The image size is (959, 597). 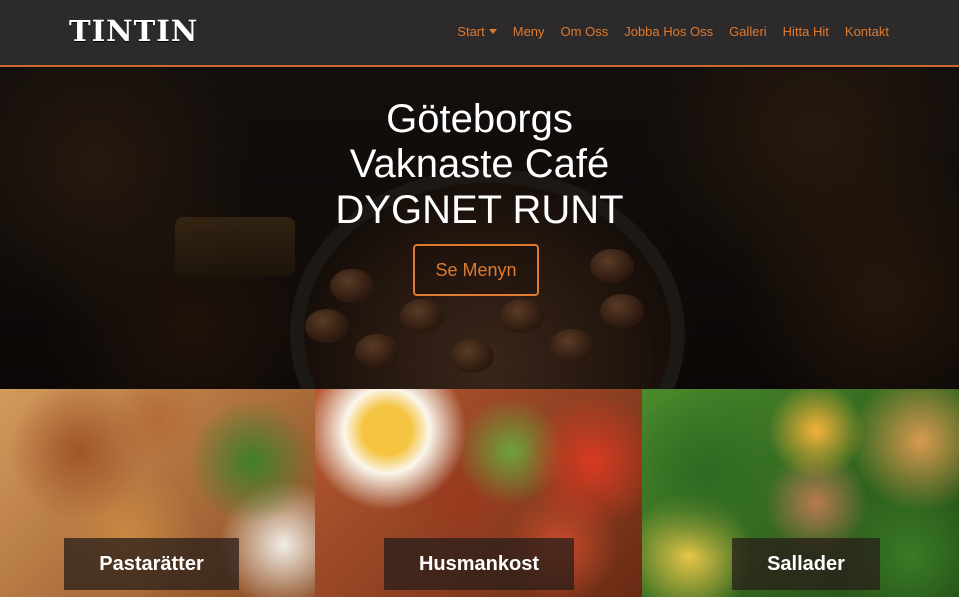 What do you see at coordinates (492, 31) in the screenshot?
I see `caret-down-icon` at bounding box center [492, 31].